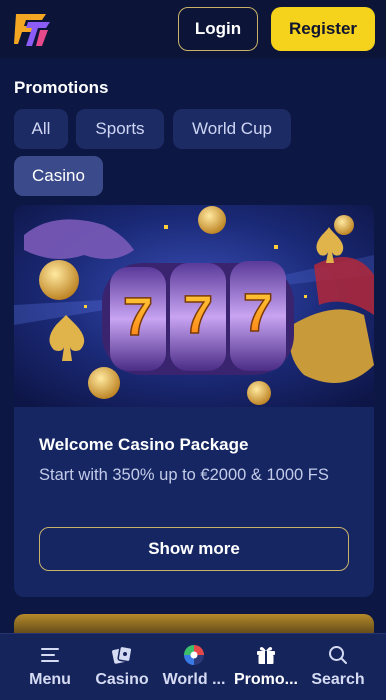 The height and width of the screenshot is (700, 386). What do you see at coordinates (218, 29) in the screenshot?
I see `login-button: Login` at bounding box center [218, 29].